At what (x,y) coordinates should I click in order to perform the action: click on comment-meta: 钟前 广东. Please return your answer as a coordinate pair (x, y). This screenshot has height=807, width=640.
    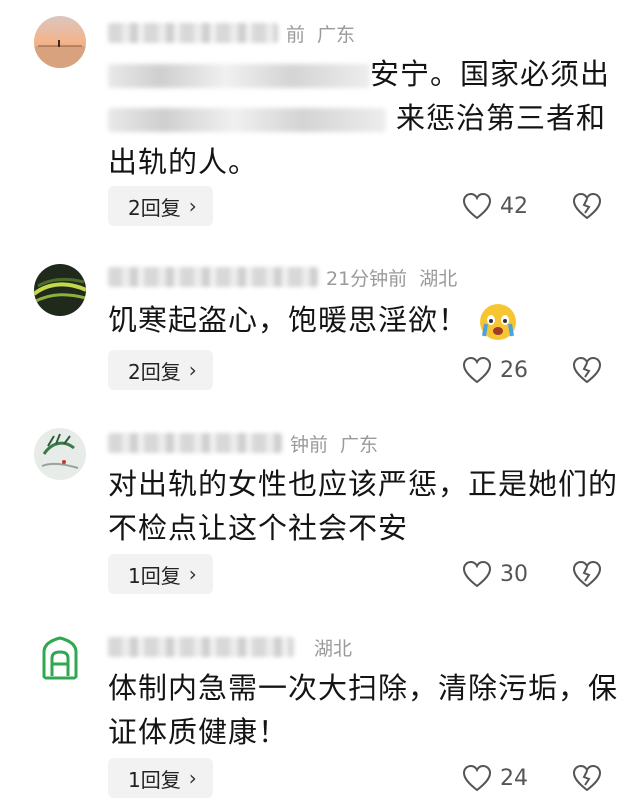
    Looking at the image, I should click on (243, 443).